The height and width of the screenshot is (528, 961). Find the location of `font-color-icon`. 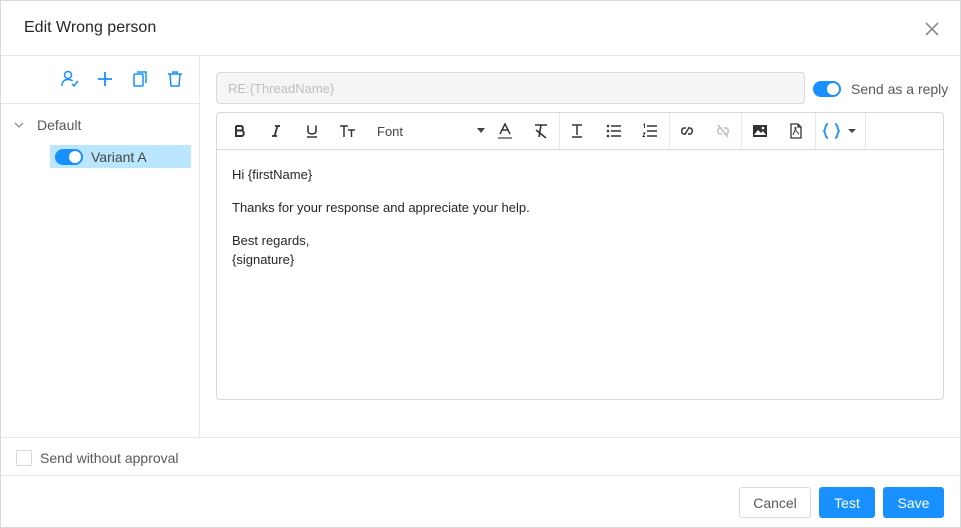

font-color-icon is located at coordinates (505, 131).